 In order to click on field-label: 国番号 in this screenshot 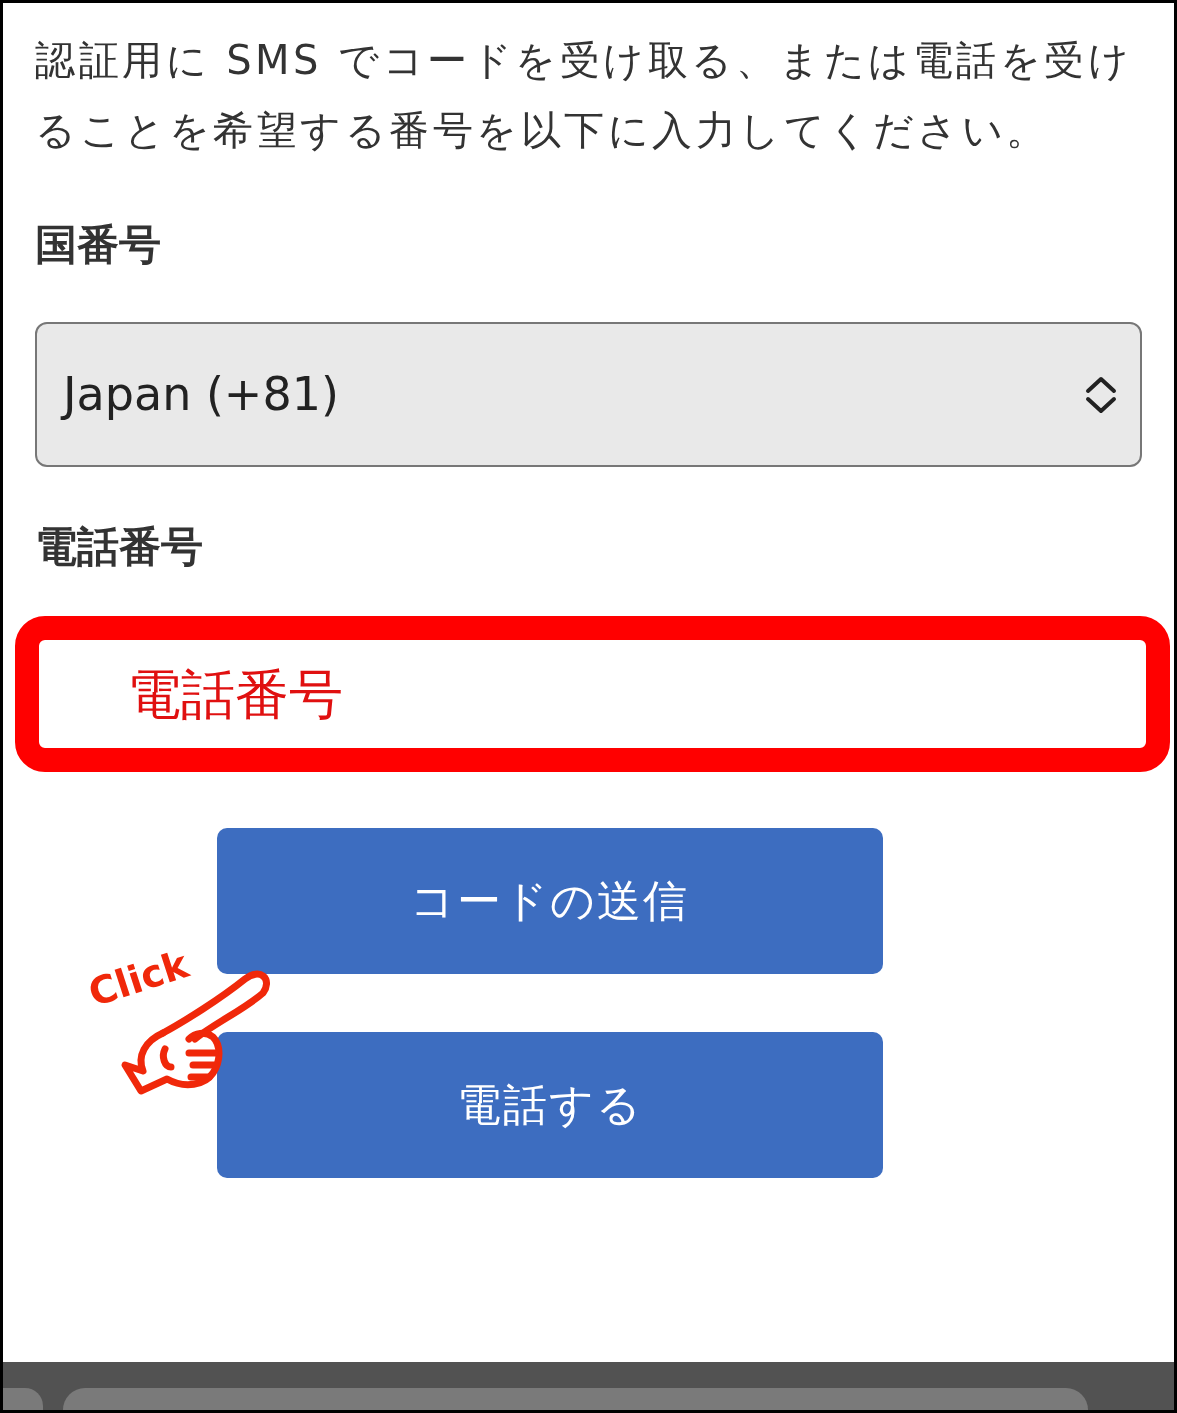, I will do `click(98, 245)`.